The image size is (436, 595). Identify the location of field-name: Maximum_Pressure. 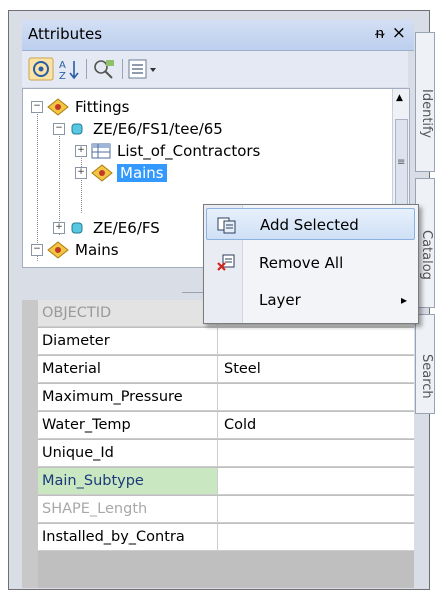
(128, 397).